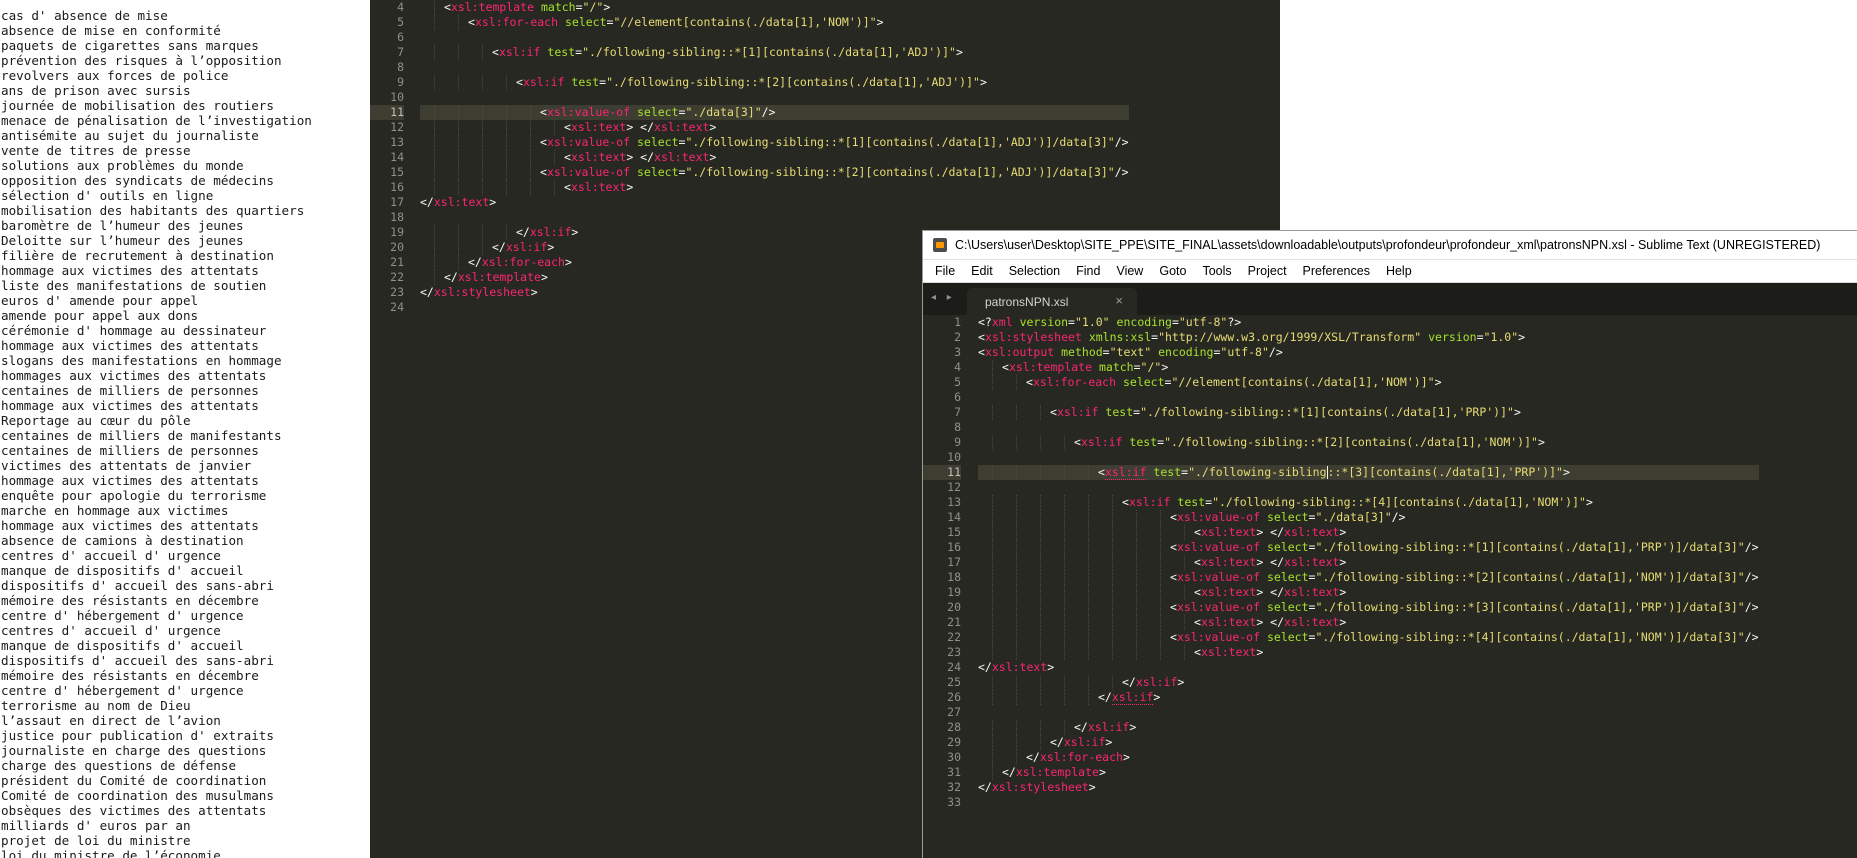  Describe the element at coordinates (141, 435) in the screenshot. I see `output-line: centaines de milliers de manifestants` at that location.